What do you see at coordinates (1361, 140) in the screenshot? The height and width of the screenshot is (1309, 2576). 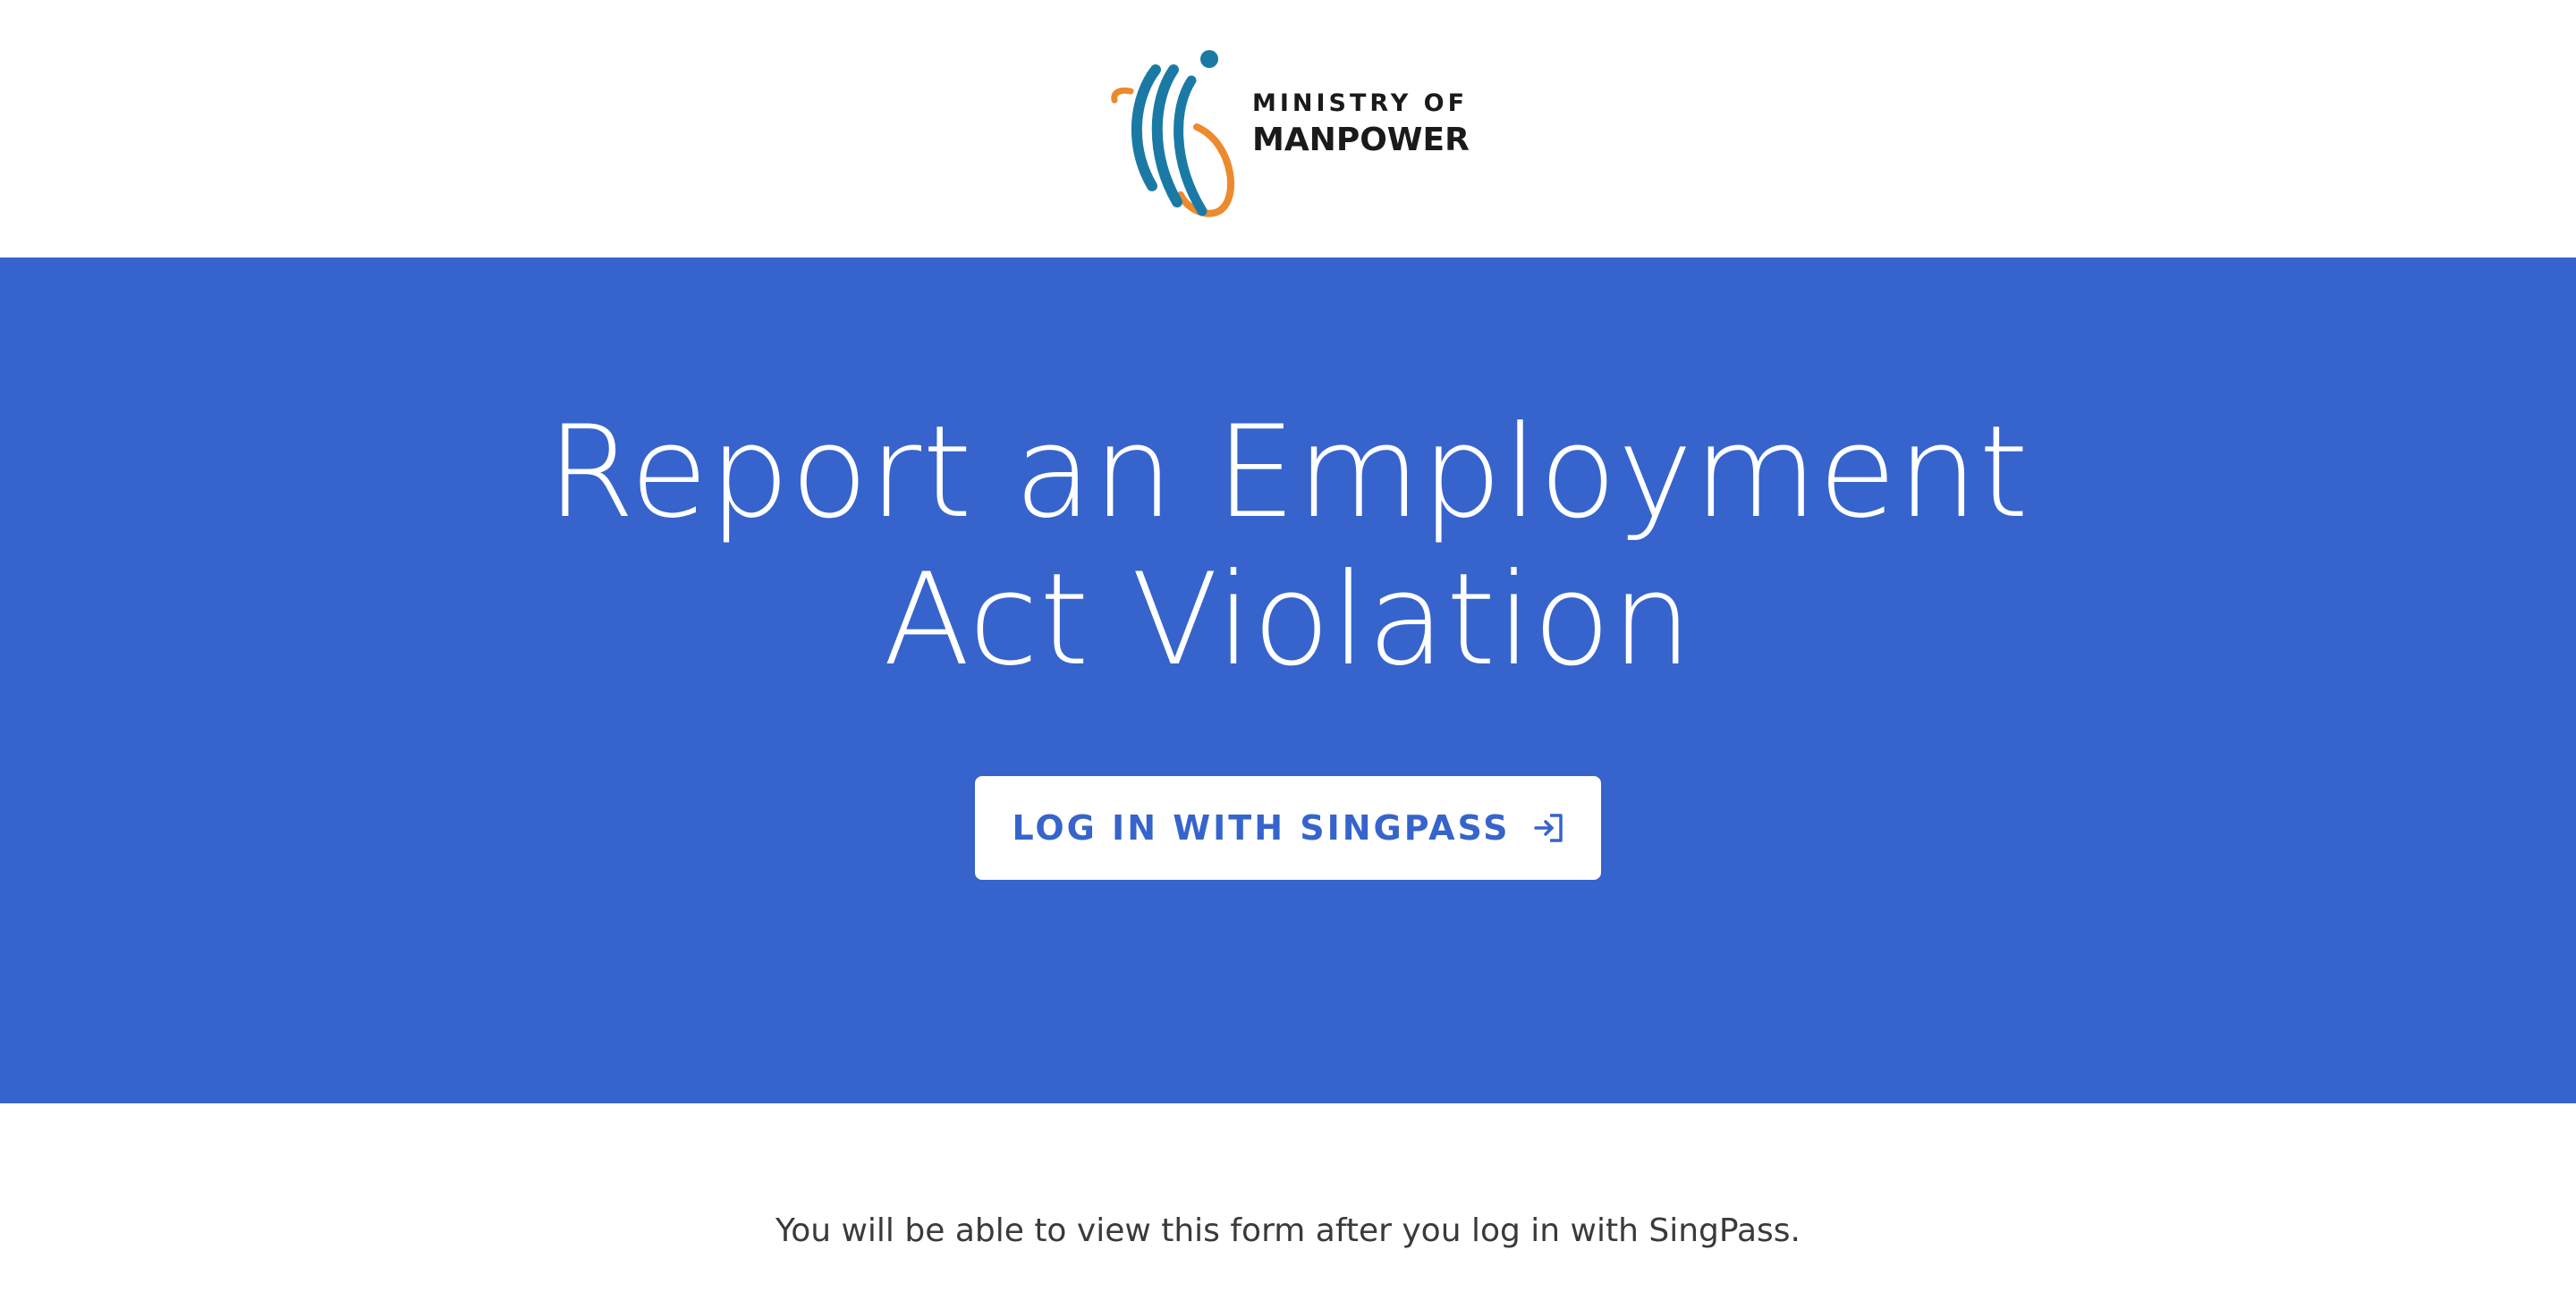 I see `logo-line-manpower: MANPOWER` at bounding box center [1361, 140].